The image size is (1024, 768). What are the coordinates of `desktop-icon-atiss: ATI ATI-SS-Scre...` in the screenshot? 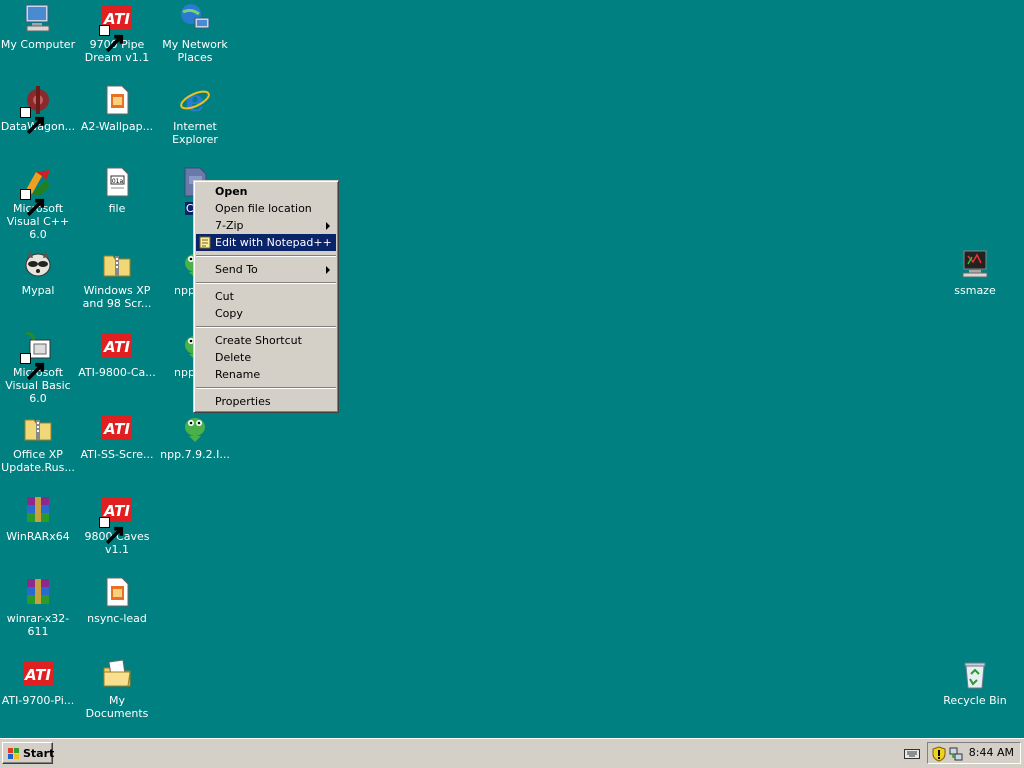 It's located at (117, 436).